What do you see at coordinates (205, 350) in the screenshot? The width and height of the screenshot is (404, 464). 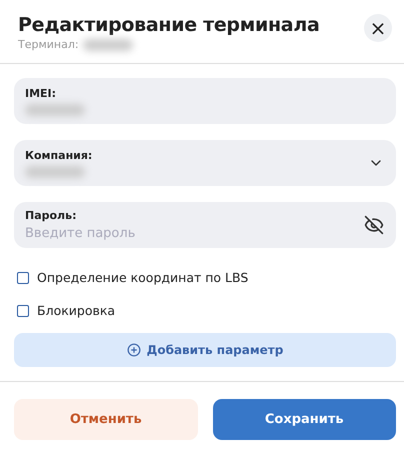 I see `add-parameter-button: Добавить параметр` at bounding box center [205, 350].